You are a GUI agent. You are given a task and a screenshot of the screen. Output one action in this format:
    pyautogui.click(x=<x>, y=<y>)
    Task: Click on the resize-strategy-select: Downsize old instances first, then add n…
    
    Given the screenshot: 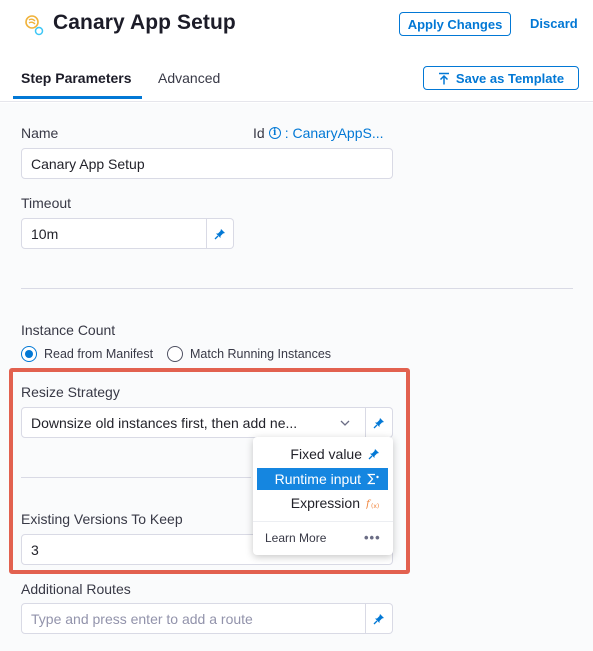 What is the action you would take?
    pyautogui.click(x=193, y=422)
    